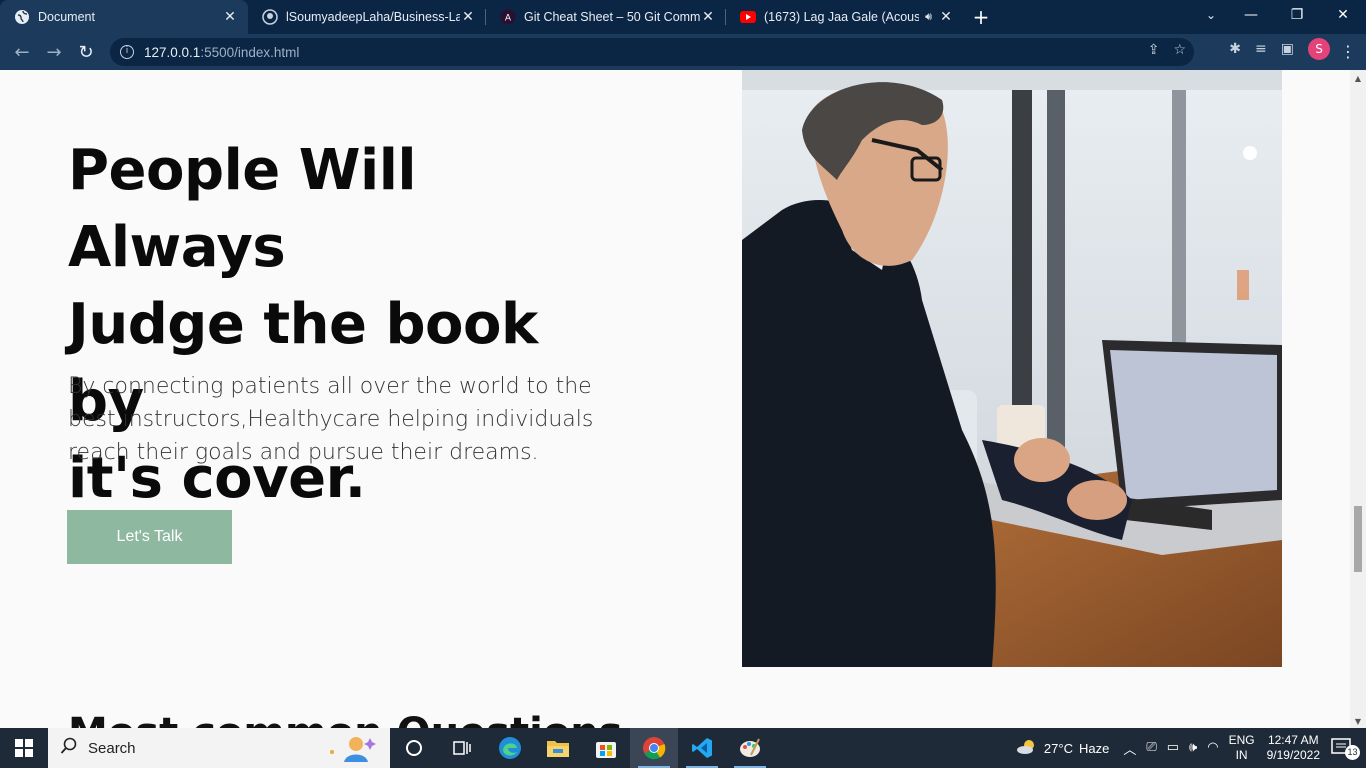  I want to click on github-icon, so click(270, 17).